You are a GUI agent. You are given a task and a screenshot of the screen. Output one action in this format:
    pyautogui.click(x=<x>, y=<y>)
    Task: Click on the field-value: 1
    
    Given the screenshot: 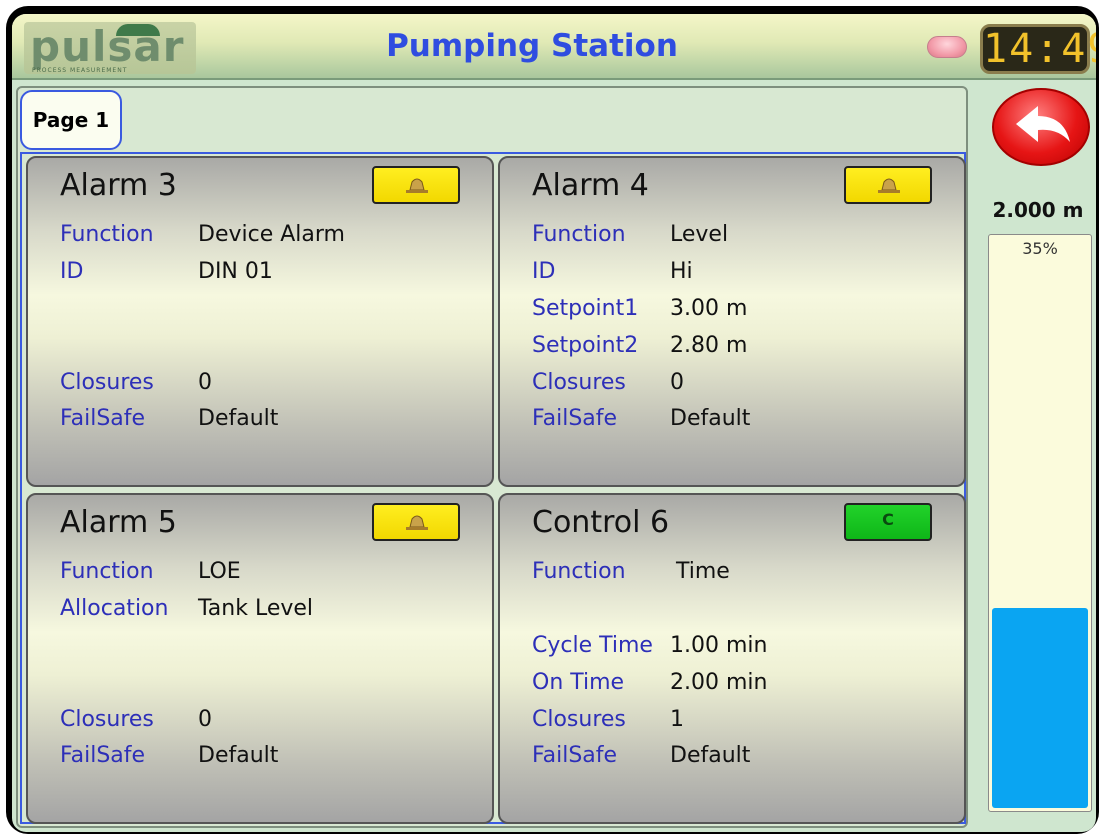 What is the action you would take?
    pyautogui.click(x=677, y=719)
    